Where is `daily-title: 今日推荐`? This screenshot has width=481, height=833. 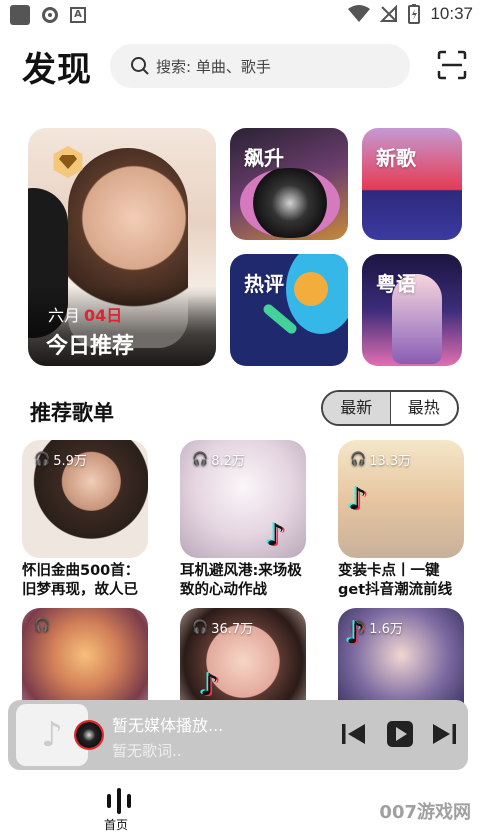
daily-title: 今日推荐 is located at coordinates (90, 346).